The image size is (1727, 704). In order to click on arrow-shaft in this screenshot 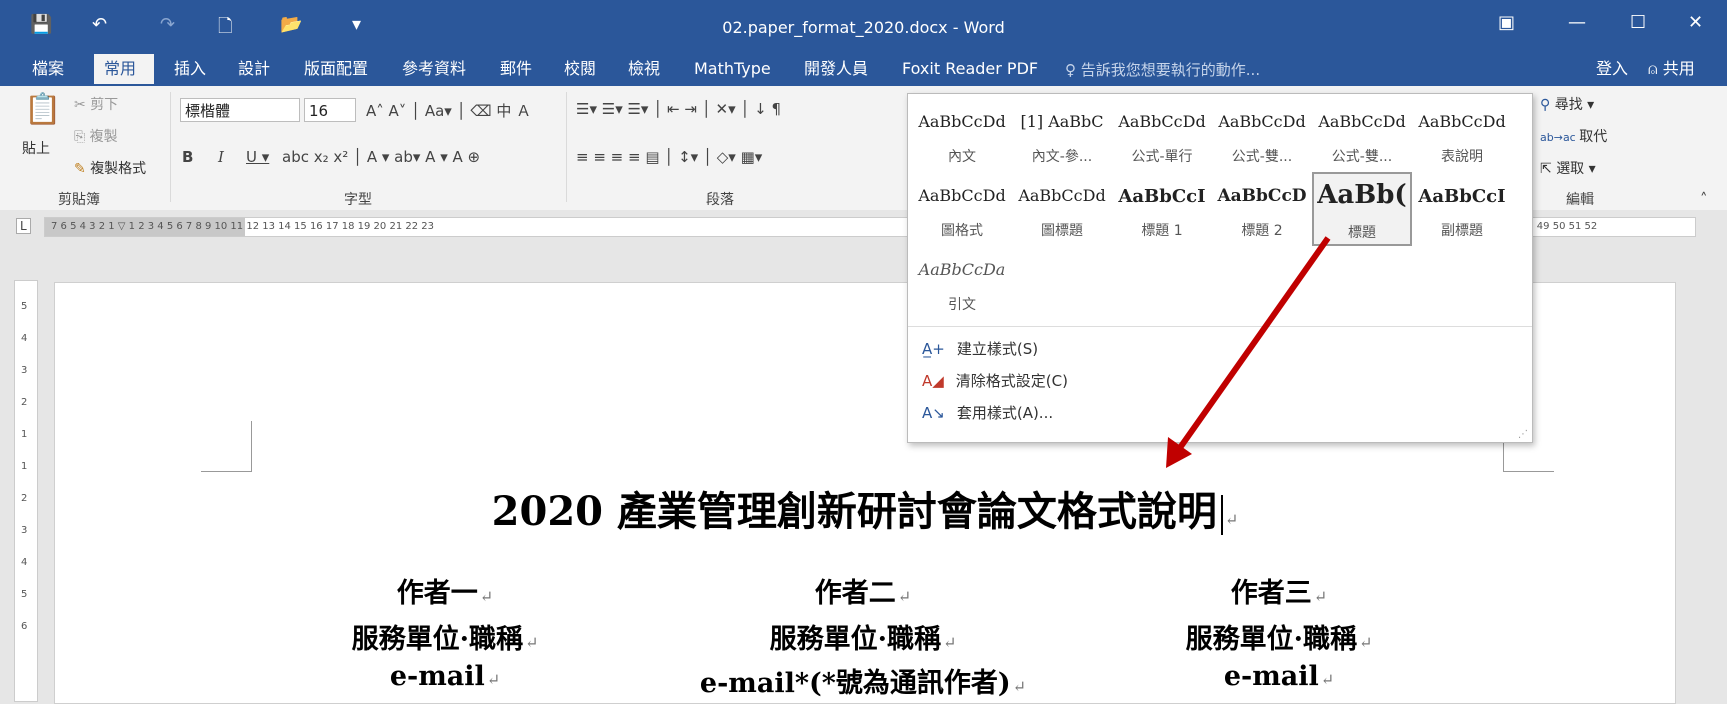, I will do `click(1252, 345)`.